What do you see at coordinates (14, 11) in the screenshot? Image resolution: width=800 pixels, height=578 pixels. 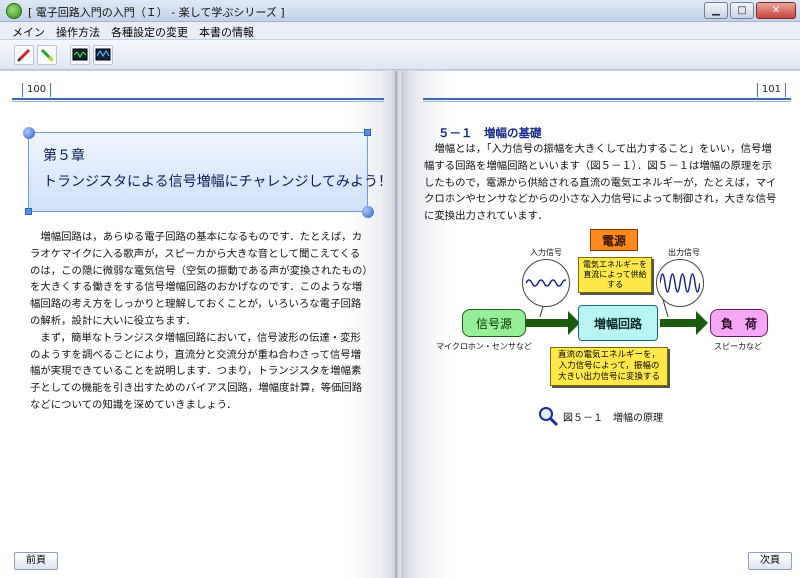 I see `app-icon` at bounding box center [14, 11].